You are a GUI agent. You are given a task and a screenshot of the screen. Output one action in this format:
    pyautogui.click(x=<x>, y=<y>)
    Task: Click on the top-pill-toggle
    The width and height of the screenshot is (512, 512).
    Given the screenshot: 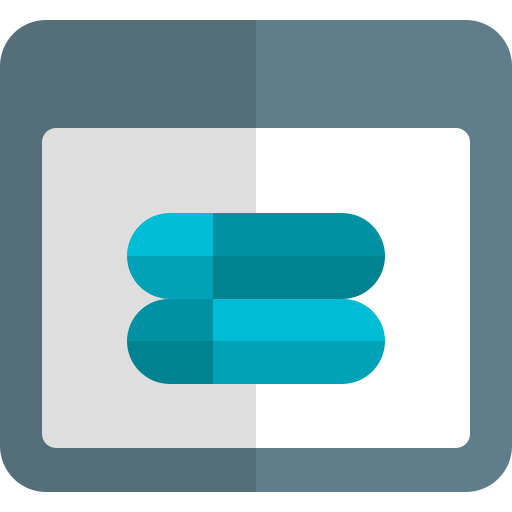 What is the action you would take?
    pyautogui.click(x=256, y=256)
    